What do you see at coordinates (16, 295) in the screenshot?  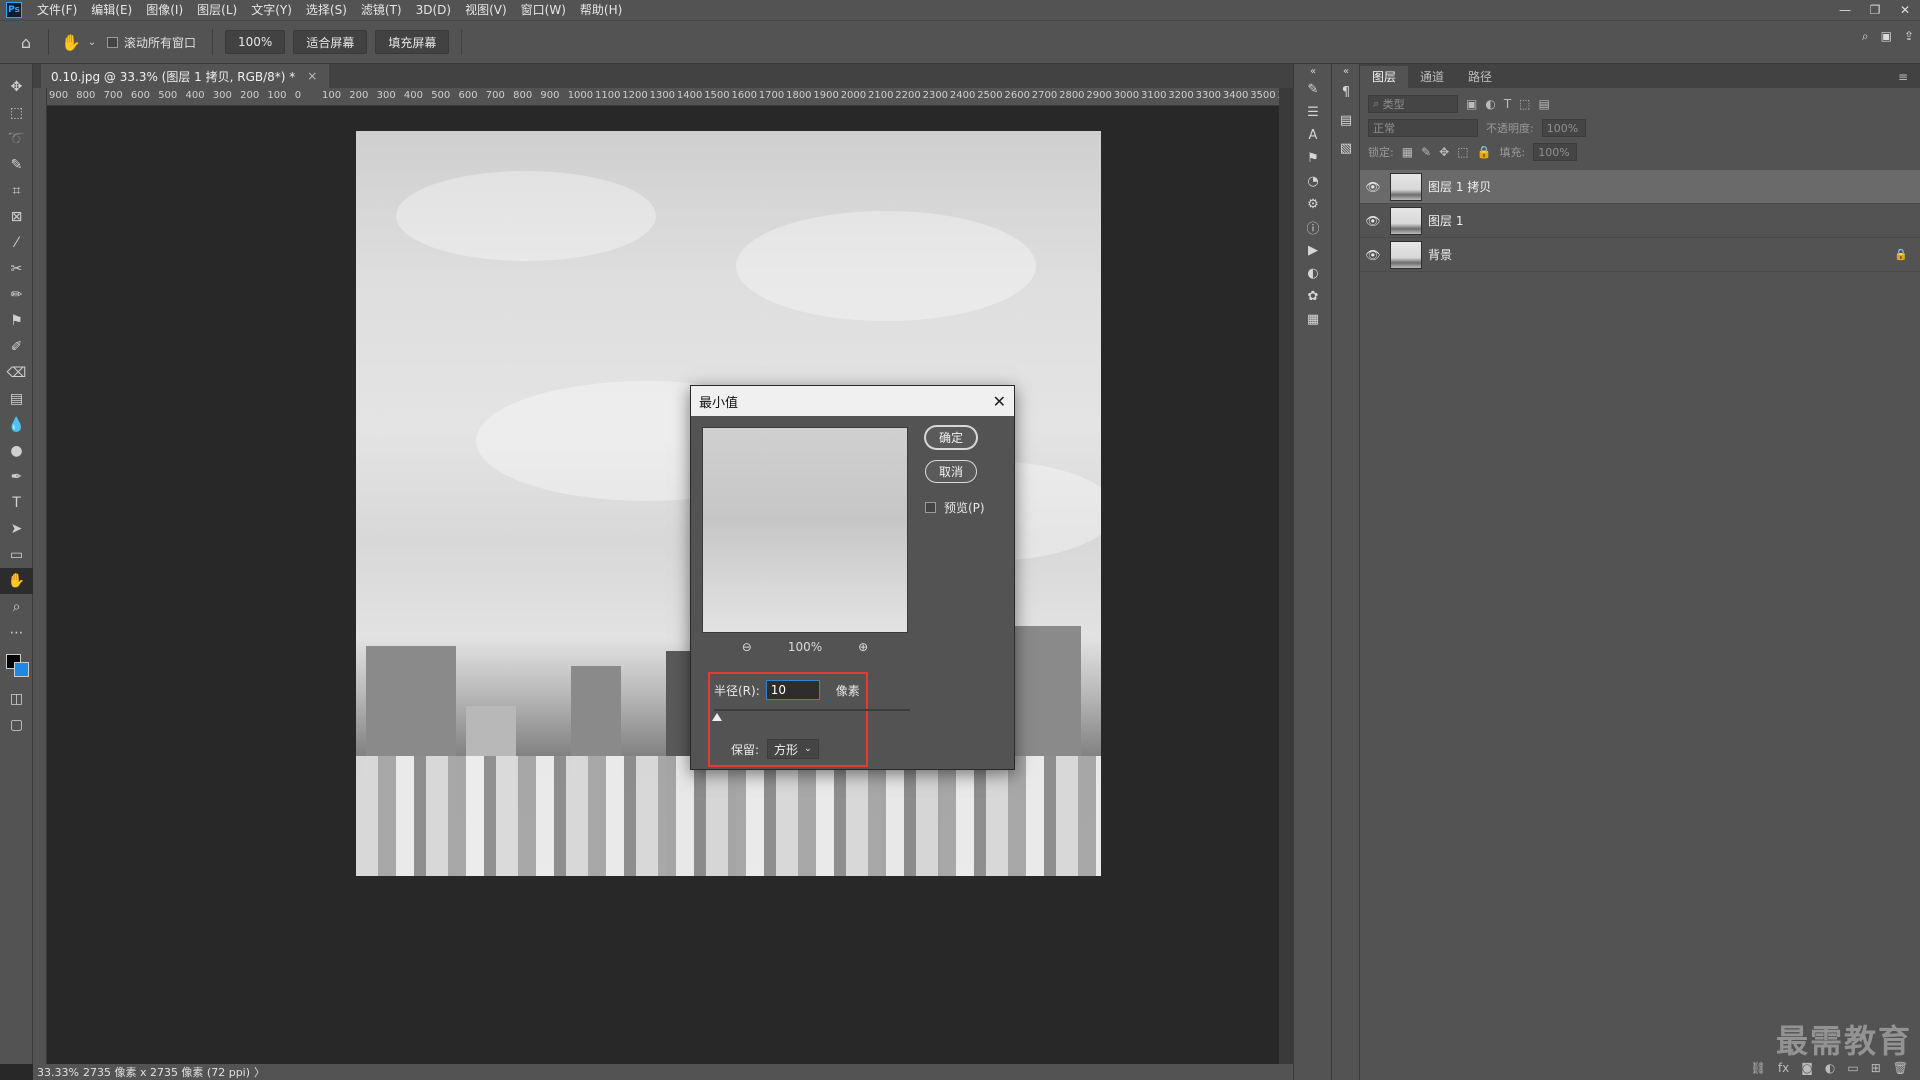 I see `brush-tool-icon: ✏` at bounding box center [16, 295].